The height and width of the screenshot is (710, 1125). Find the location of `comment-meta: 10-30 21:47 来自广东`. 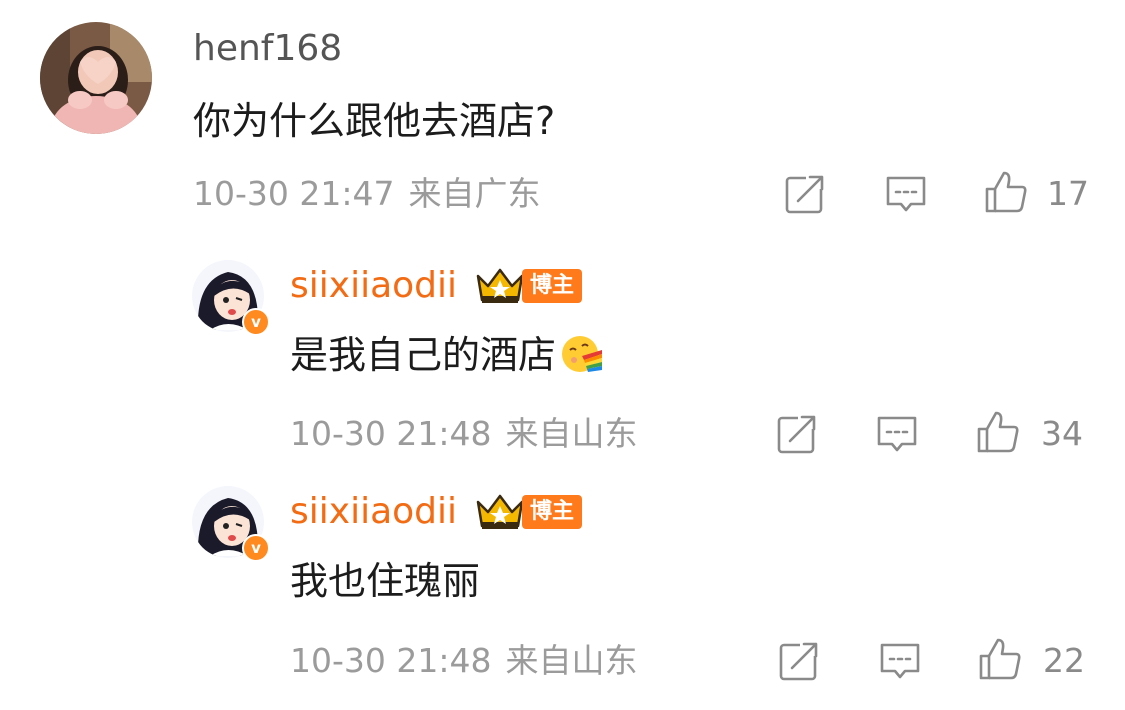

comment-meta: 10-30 21:47 来自广东 is located at coordinates (366, 194).